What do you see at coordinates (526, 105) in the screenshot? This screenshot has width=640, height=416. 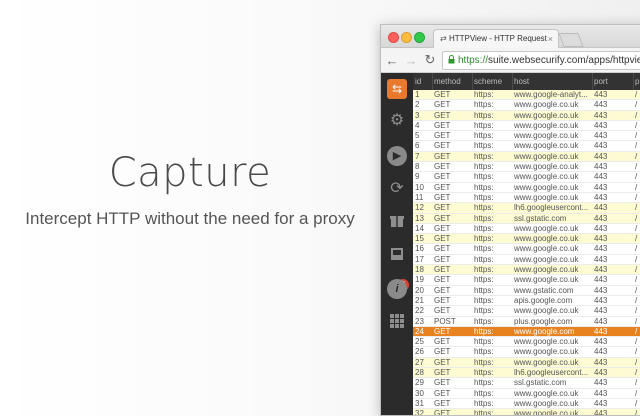 I see `table-row: 2 GET https: www.google.co.uk 443 /` at bounding box center [526, 105].